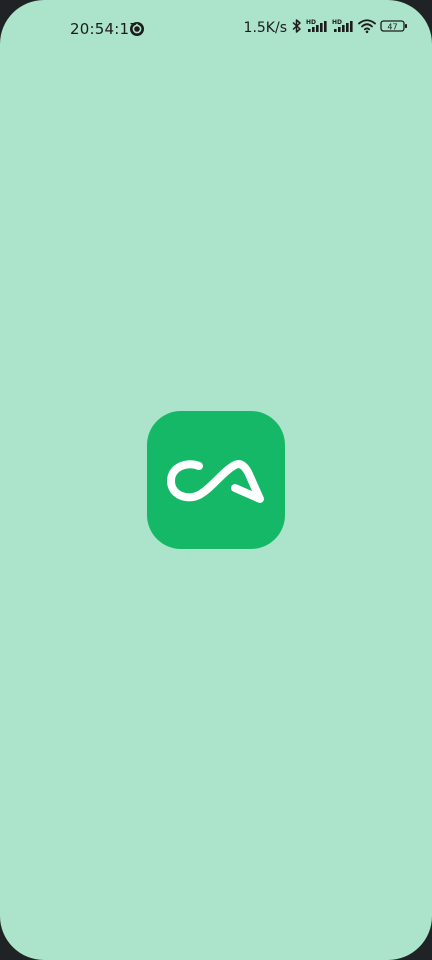 This screenshot has height=960, width=432. I want to click on bluetooth-icon, so click(297, 28).